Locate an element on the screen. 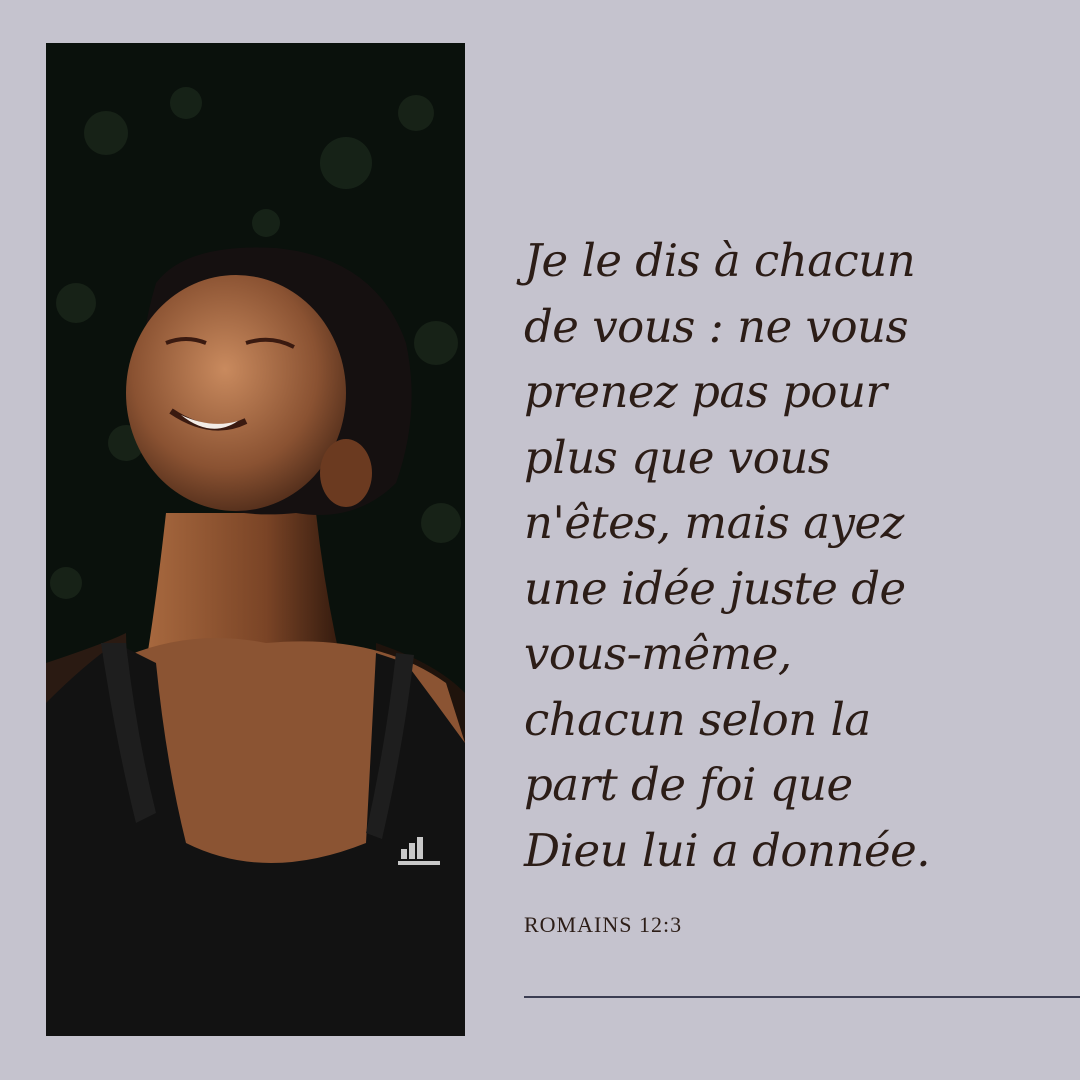  divider-line is located at coordinates (802, 997).